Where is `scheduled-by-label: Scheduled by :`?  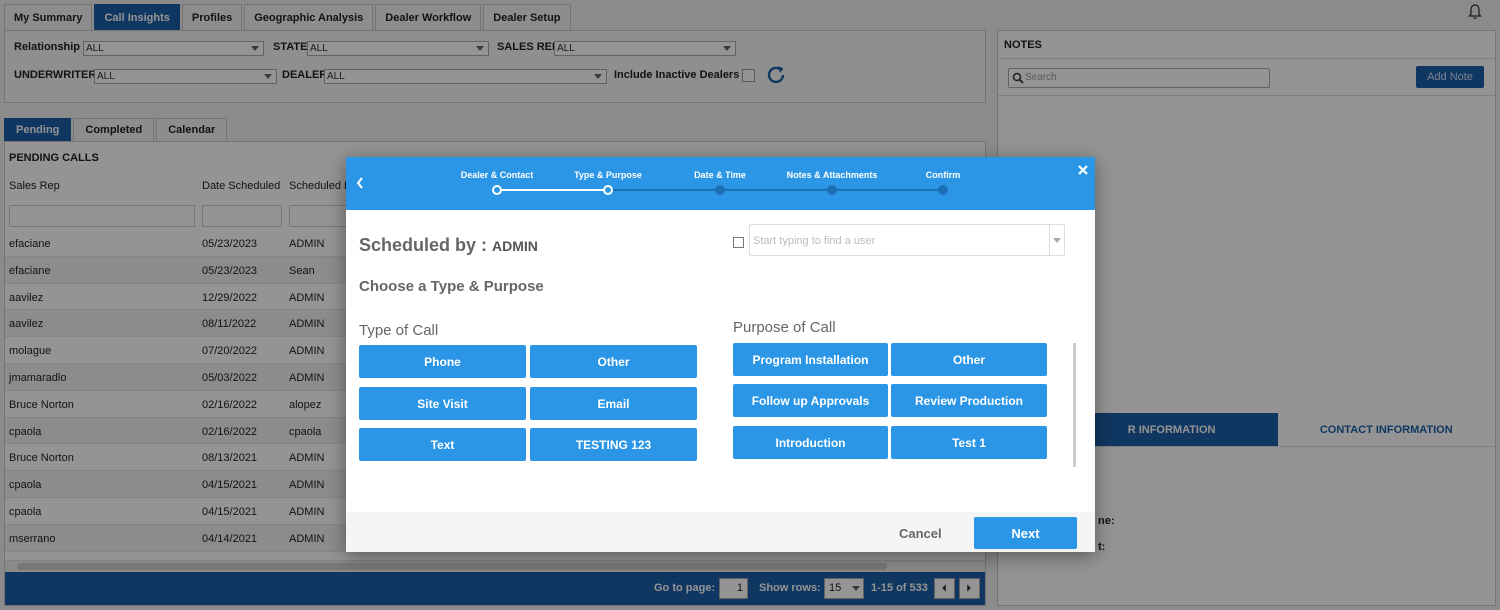 scheduled-by-label: Scheduled by : is located at coordinates (426, 245).